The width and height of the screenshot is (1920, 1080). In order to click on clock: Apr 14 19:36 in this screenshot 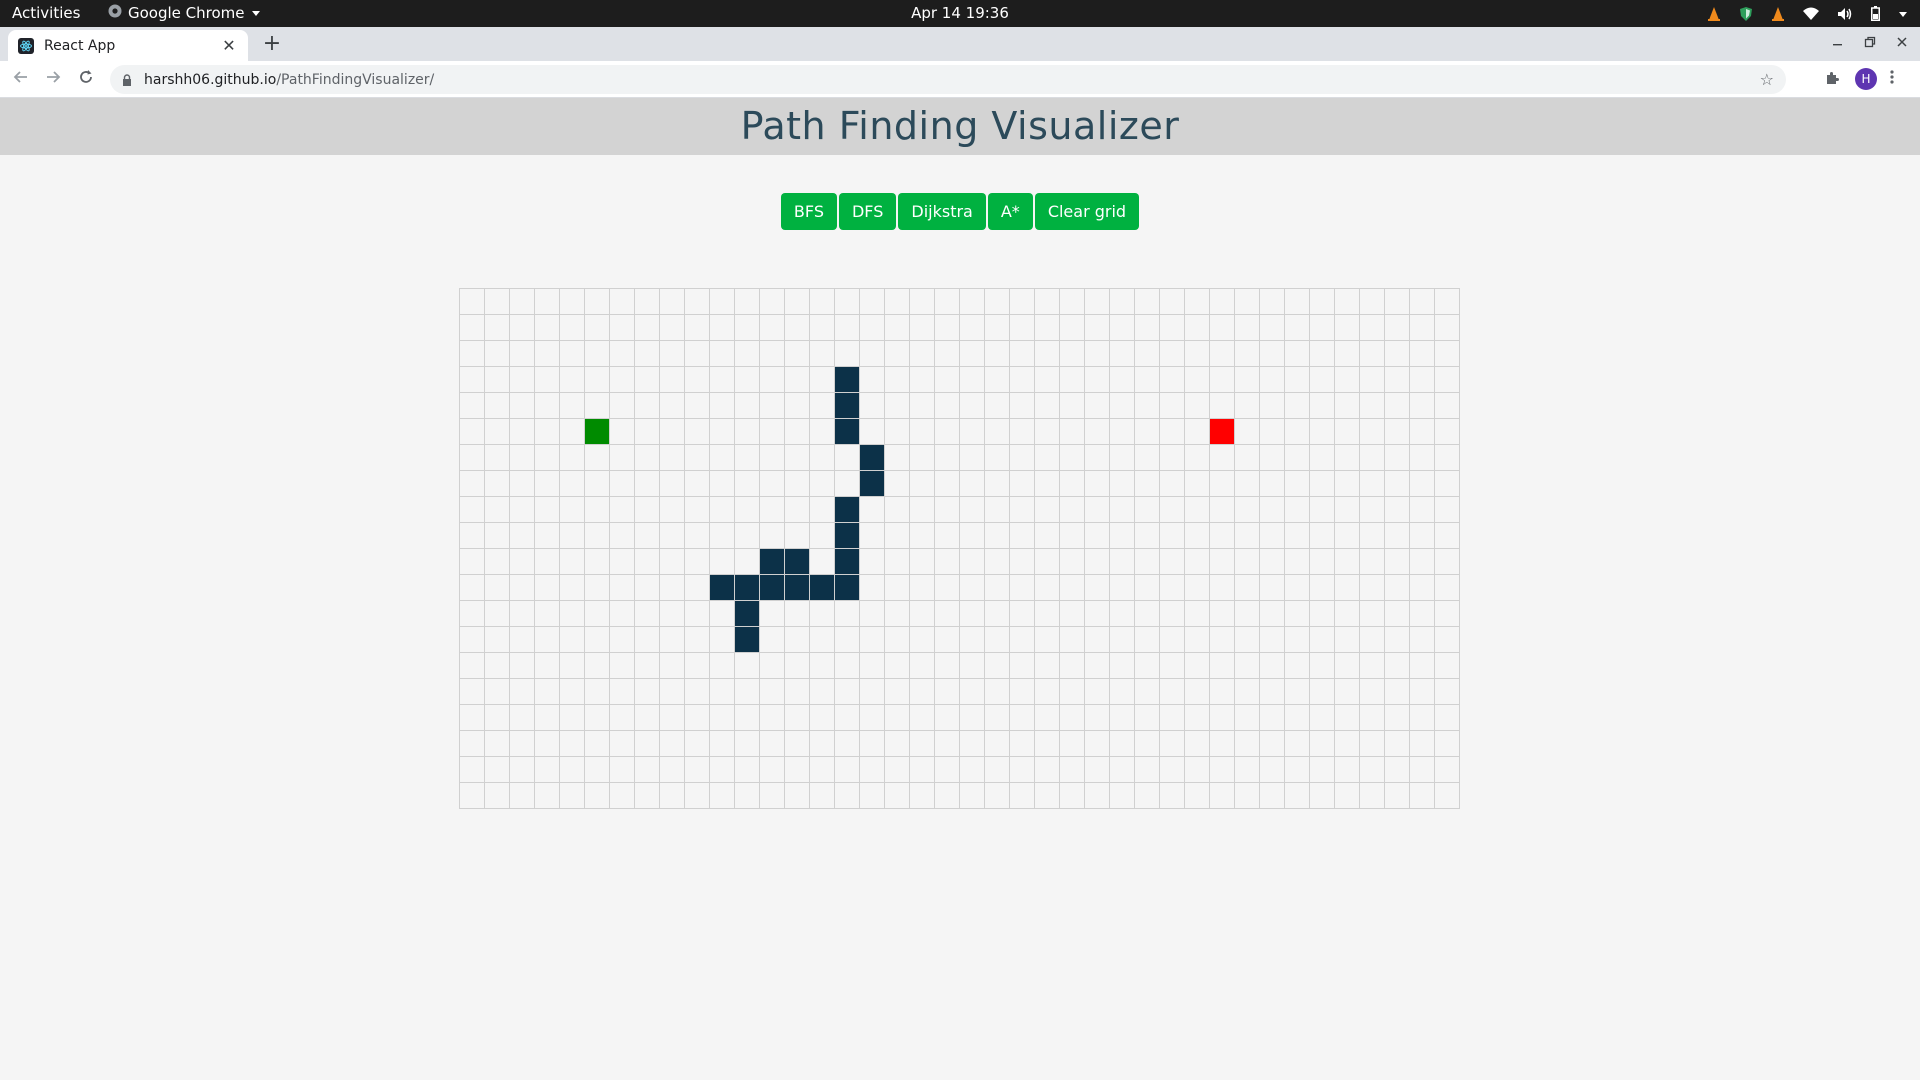, I will do `click(960, 13)`.